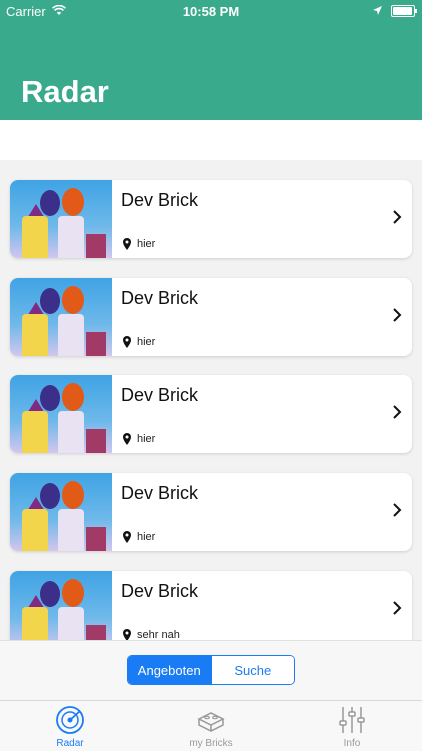 This screenshot has width=422, height=751. Describe the element at coordinates (211, 140) in the screenshot. I see `list-spacer` at that location.